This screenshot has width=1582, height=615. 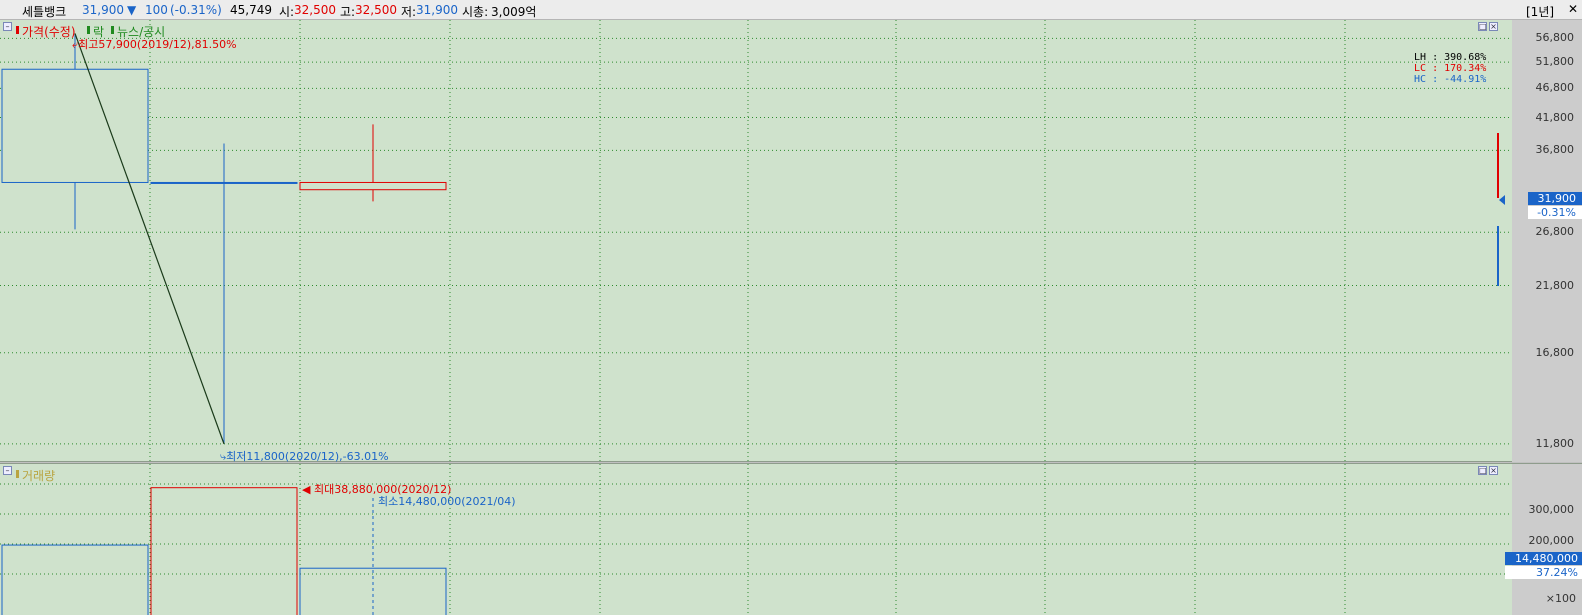 I want to click on min-price-text: 최저11,800(2020/12),-63.01%, so click(x=307, y=456).